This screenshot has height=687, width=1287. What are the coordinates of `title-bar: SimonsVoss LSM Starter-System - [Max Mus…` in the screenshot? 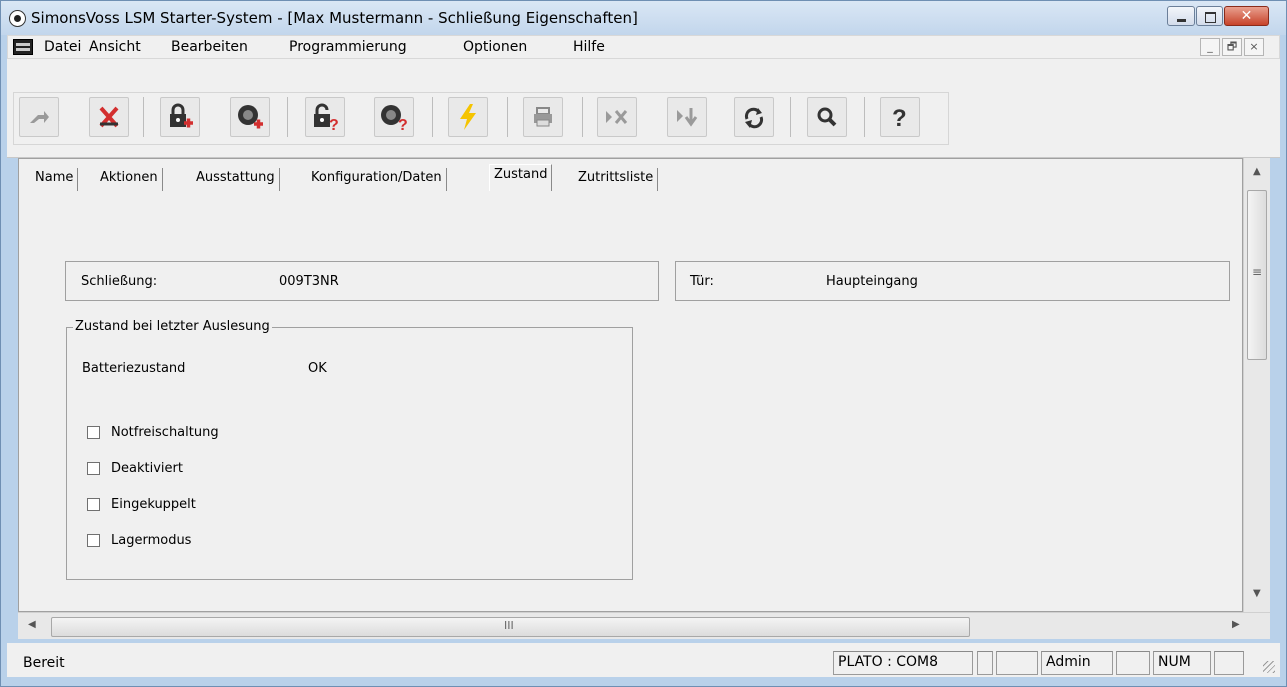 It's located at (643, 18).